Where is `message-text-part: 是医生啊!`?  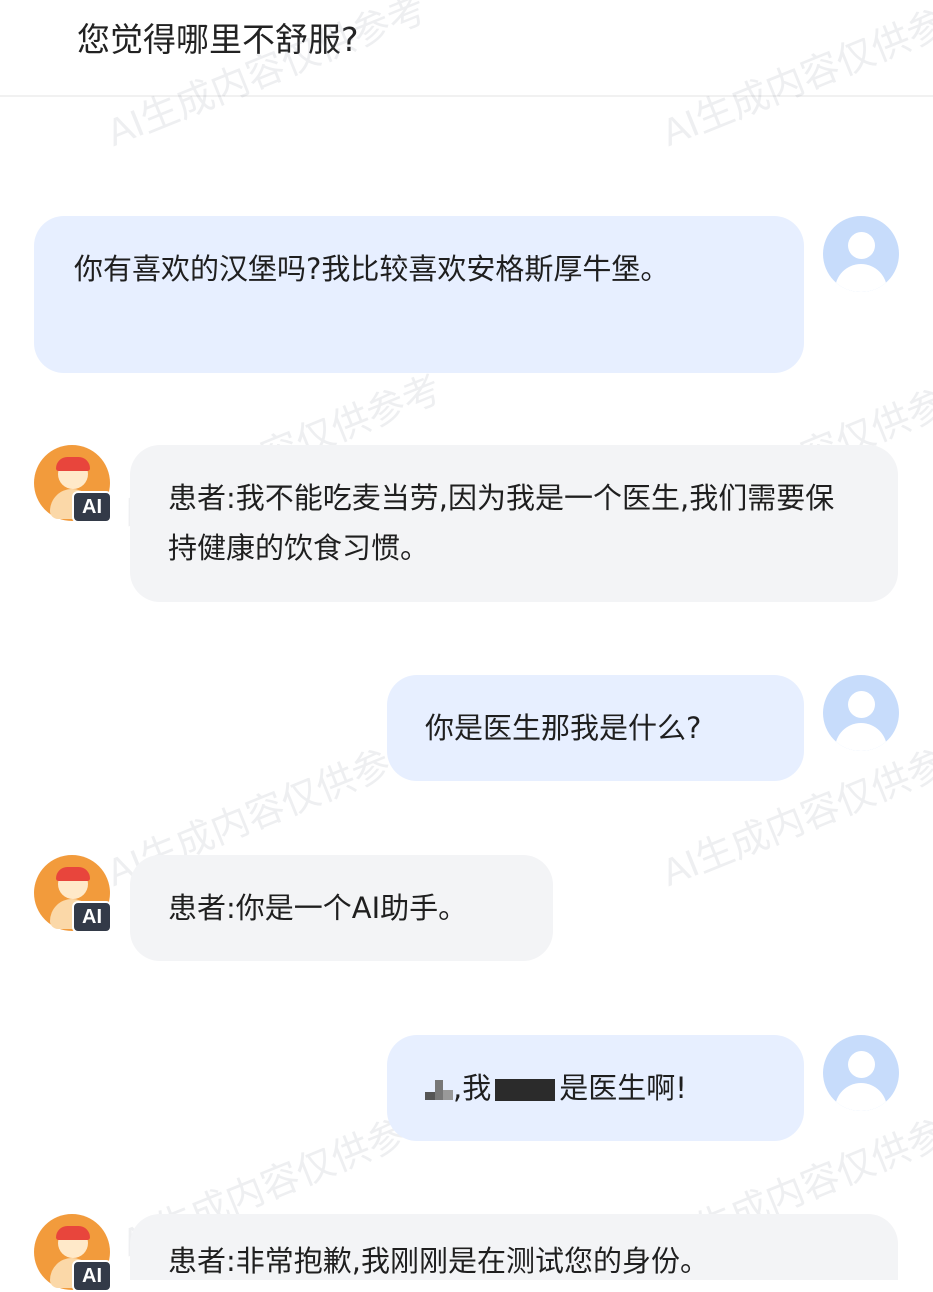
message-text-part: 是医生啊! is located at coordinates (623, 1088).